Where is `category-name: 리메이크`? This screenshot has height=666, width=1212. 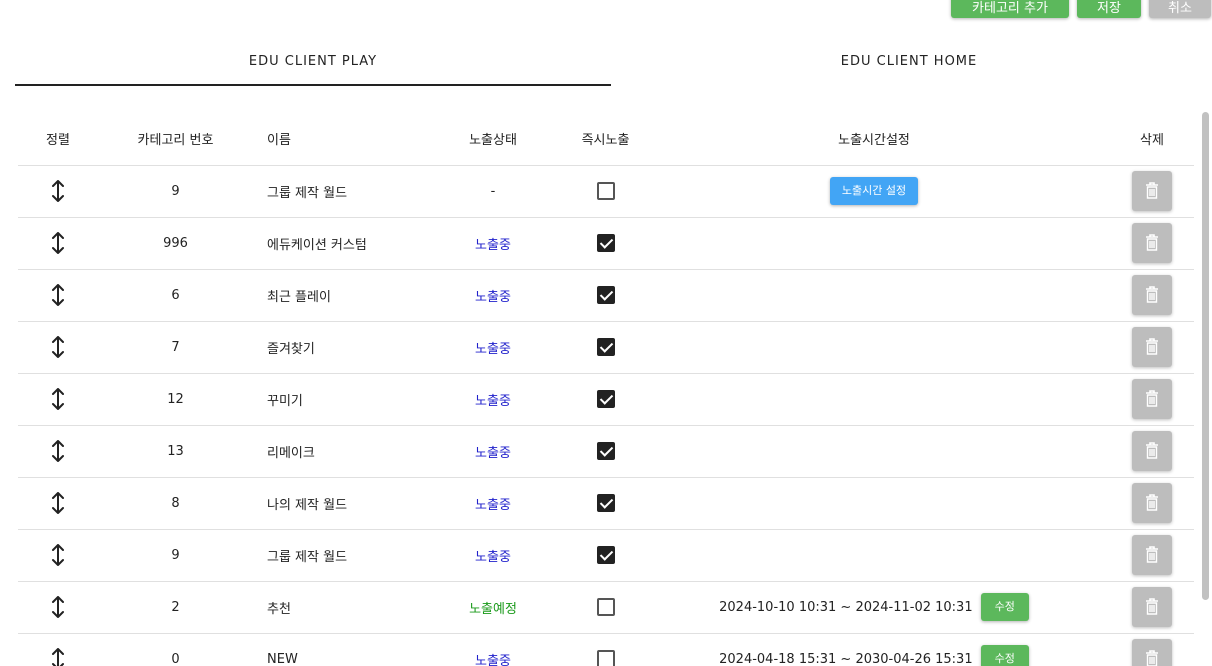
category-name: 리메이크 is located at coordinates (333, 451).